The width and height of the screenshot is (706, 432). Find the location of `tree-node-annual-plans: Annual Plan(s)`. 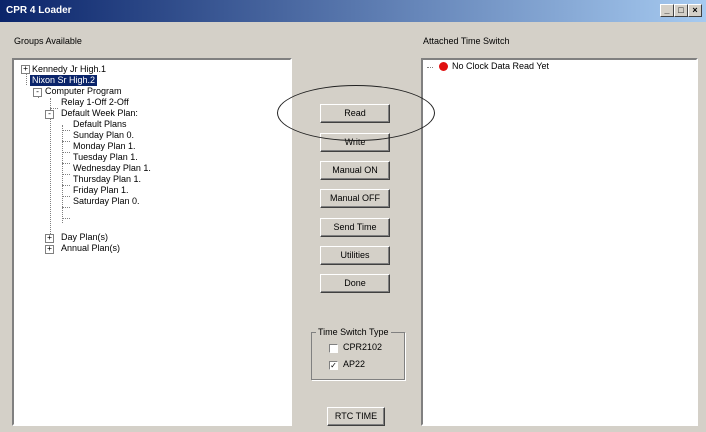

tree-node-annual-plans: Annual Plan(s) is located at coordinates (90, 248).